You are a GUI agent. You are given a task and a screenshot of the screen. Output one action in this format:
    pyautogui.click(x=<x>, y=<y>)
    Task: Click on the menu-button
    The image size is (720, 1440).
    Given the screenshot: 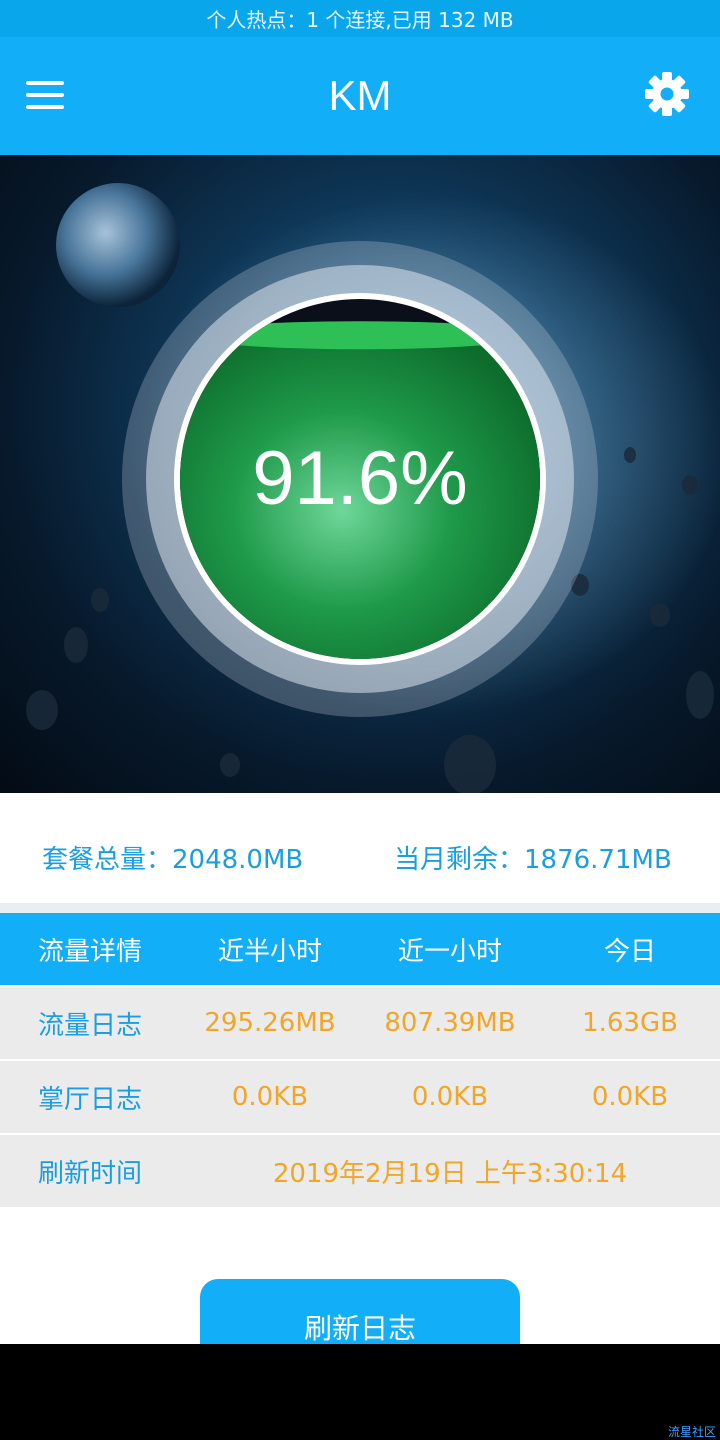 What is the action you would take?
    pyautogui.click(x=46, y=95)
    